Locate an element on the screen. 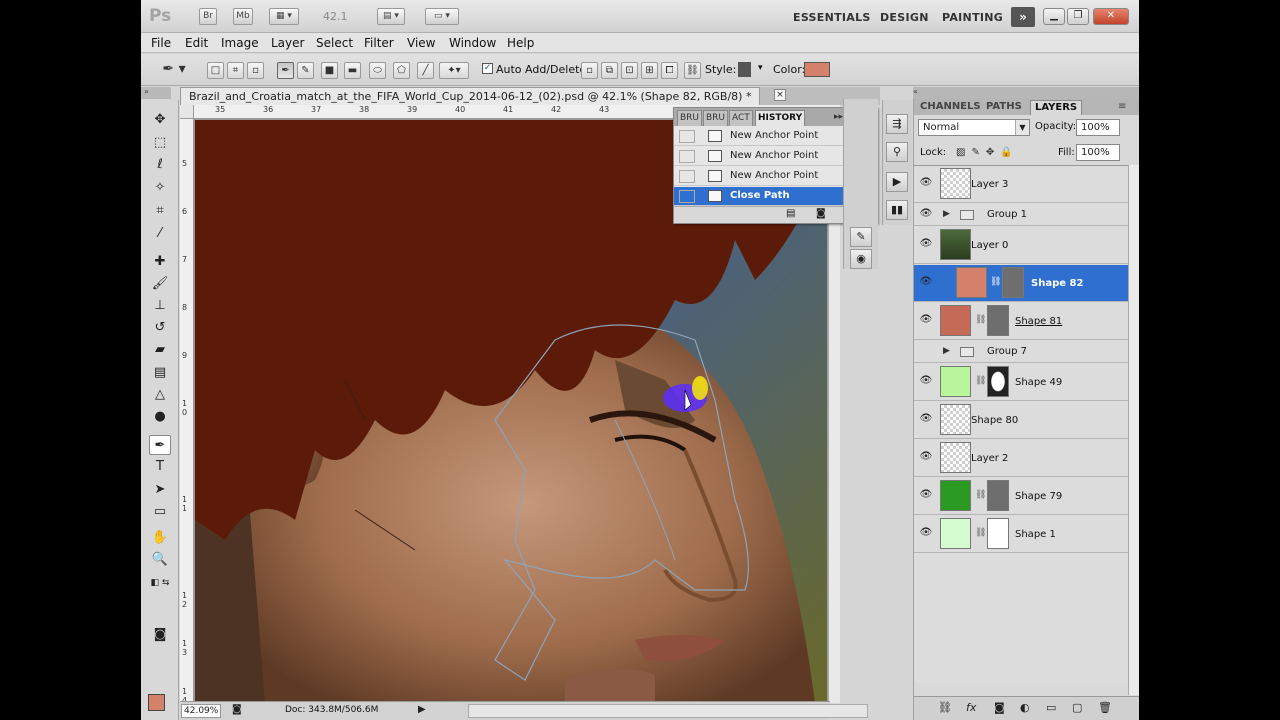 The height and width of the screenshot is (720, 1280). screen-mode-dropdown: ▭ ▾ is located at coordinates (442, 16).